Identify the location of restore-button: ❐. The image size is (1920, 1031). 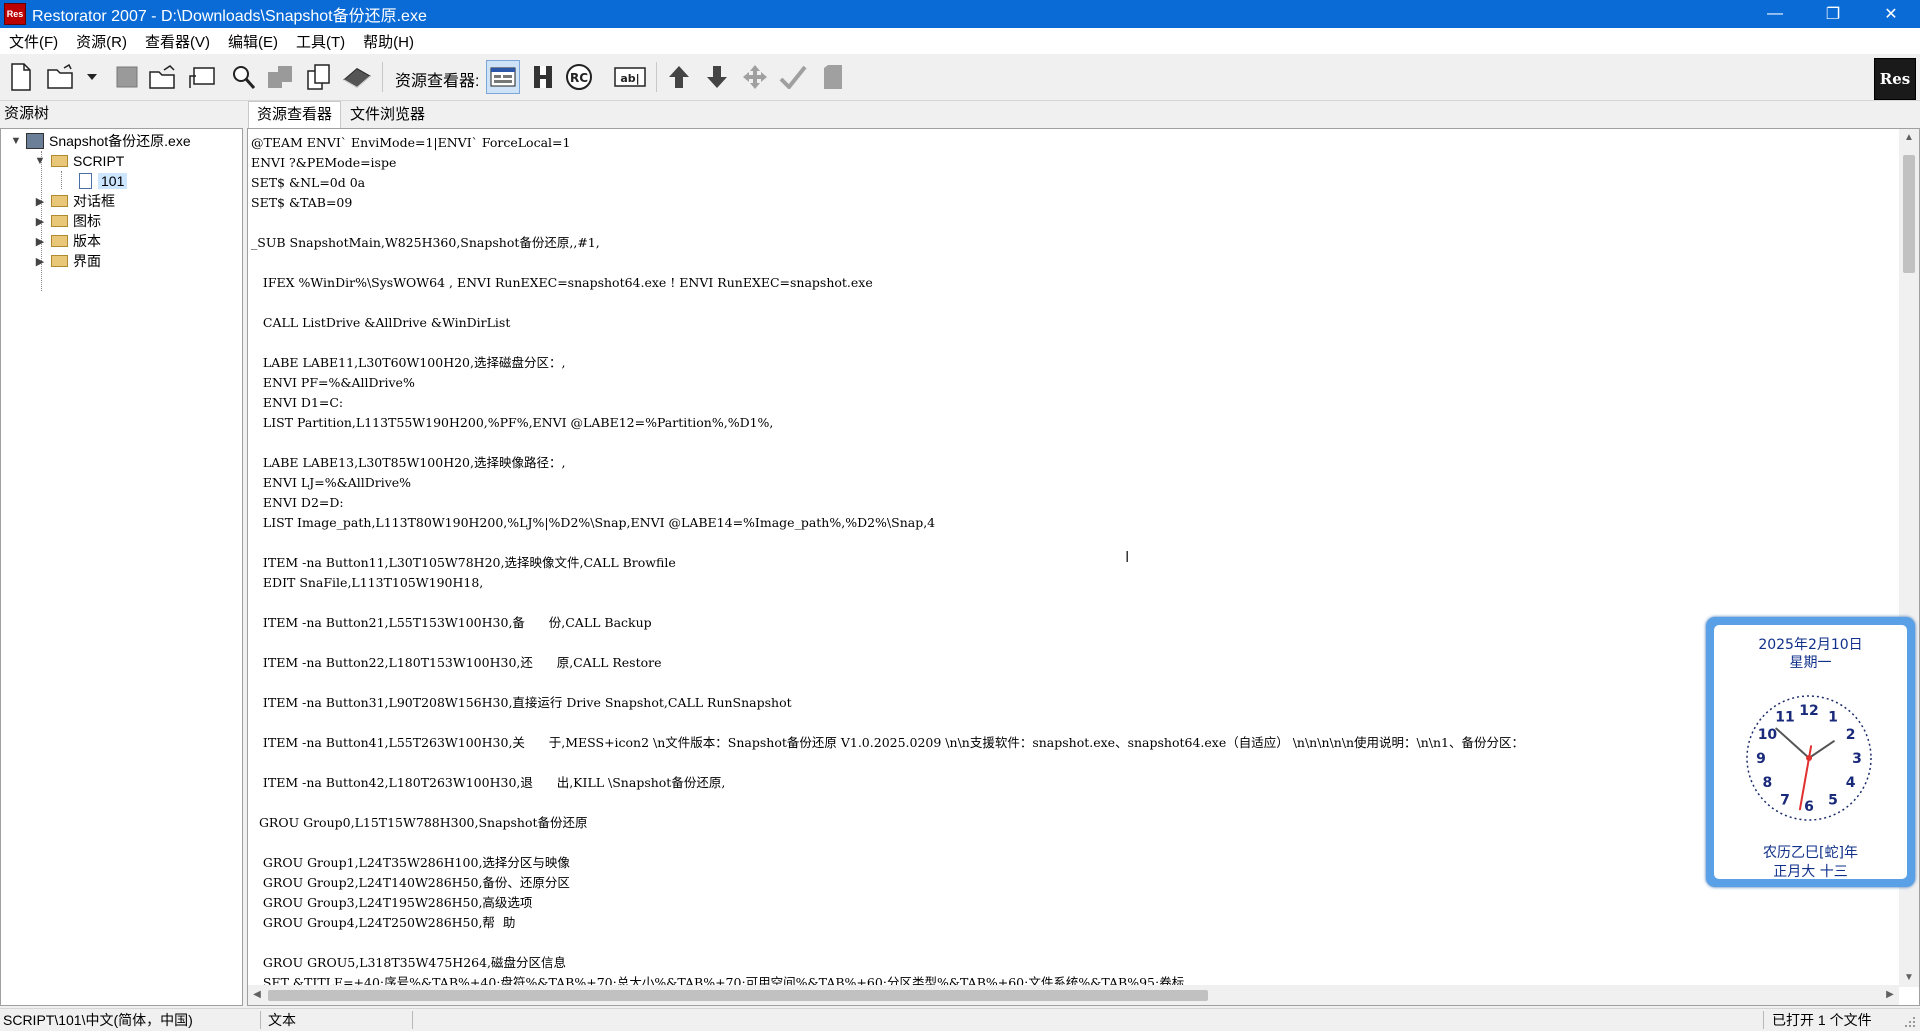
(1833, 14).